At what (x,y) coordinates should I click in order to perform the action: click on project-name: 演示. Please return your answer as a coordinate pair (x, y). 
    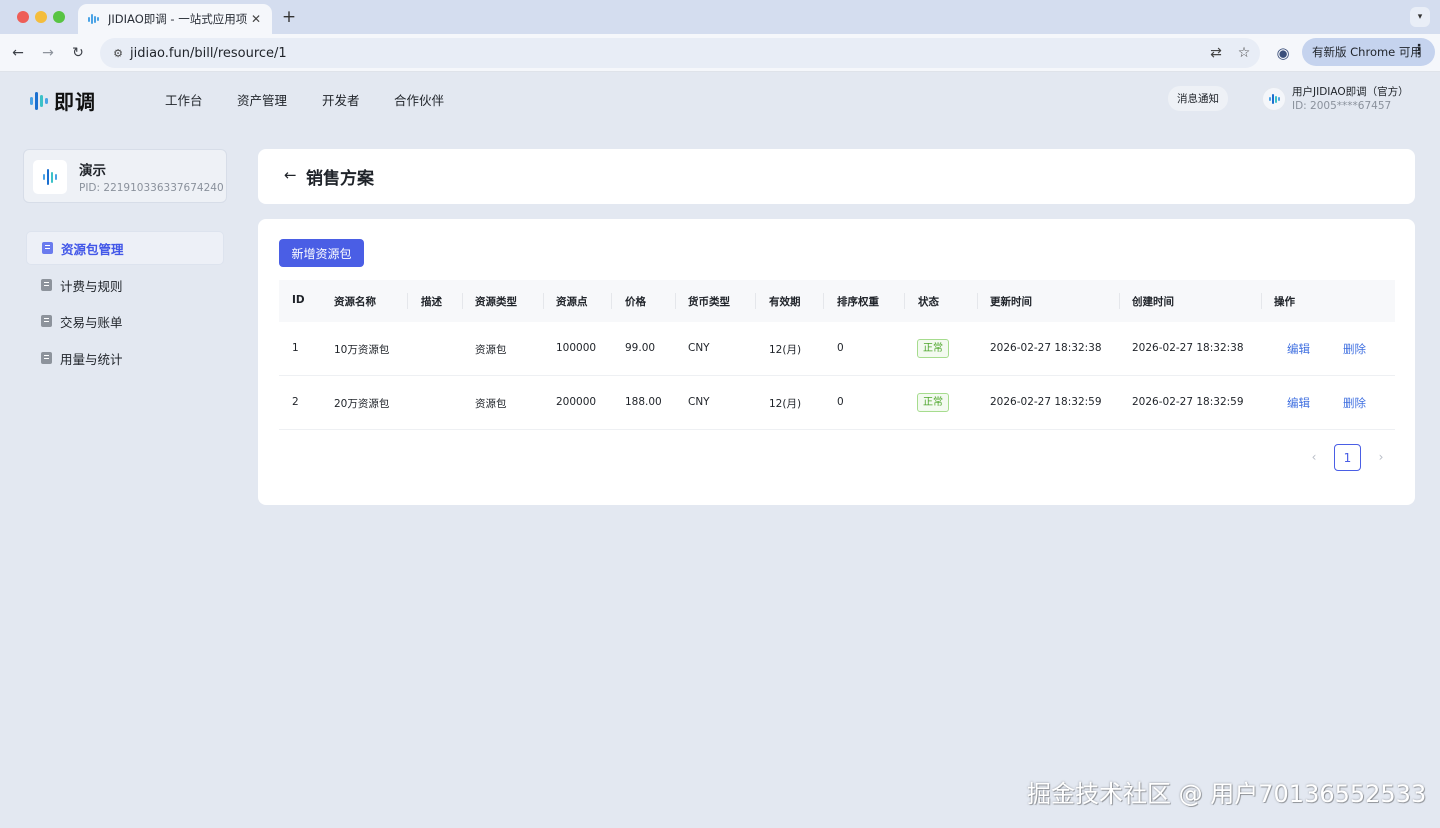
    Looking at the image, I should click on (92, 171).